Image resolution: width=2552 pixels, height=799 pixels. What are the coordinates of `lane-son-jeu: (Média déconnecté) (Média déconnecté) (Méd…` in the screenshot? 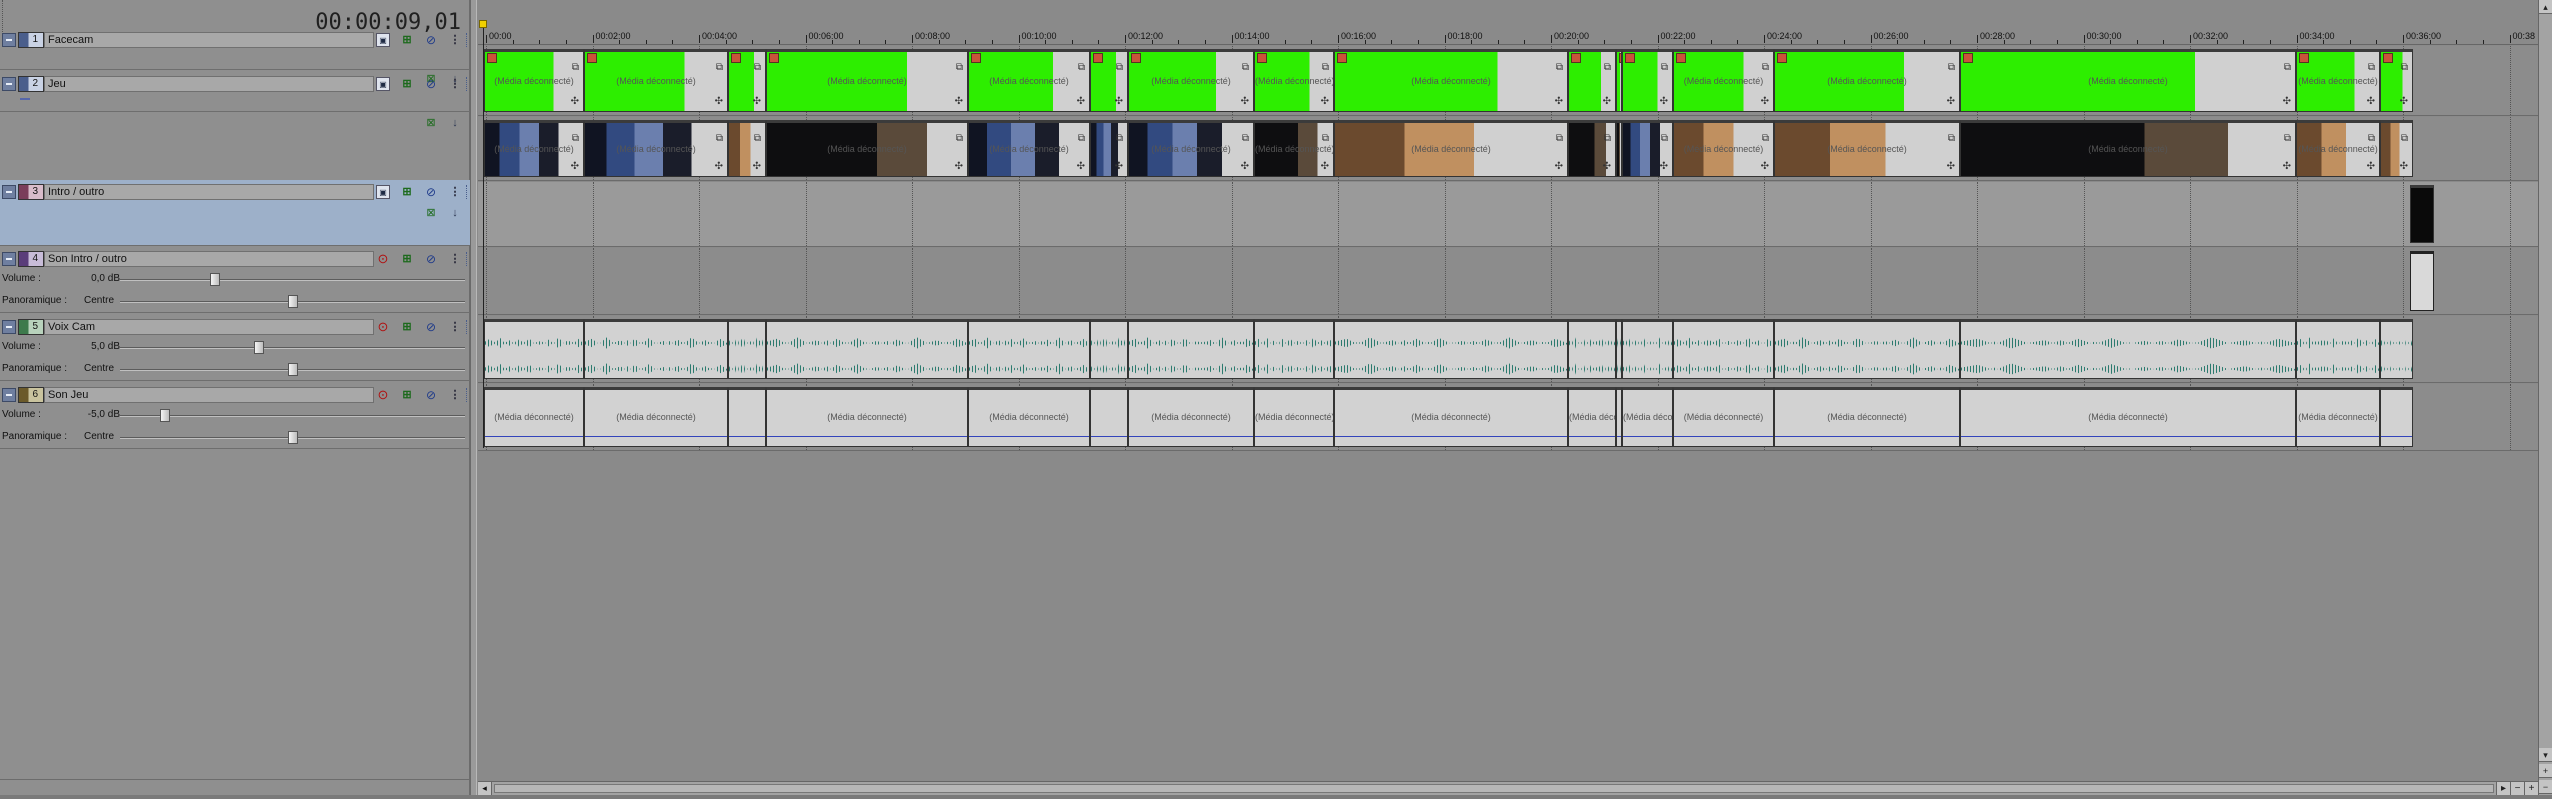 It's located at (1508, 417).